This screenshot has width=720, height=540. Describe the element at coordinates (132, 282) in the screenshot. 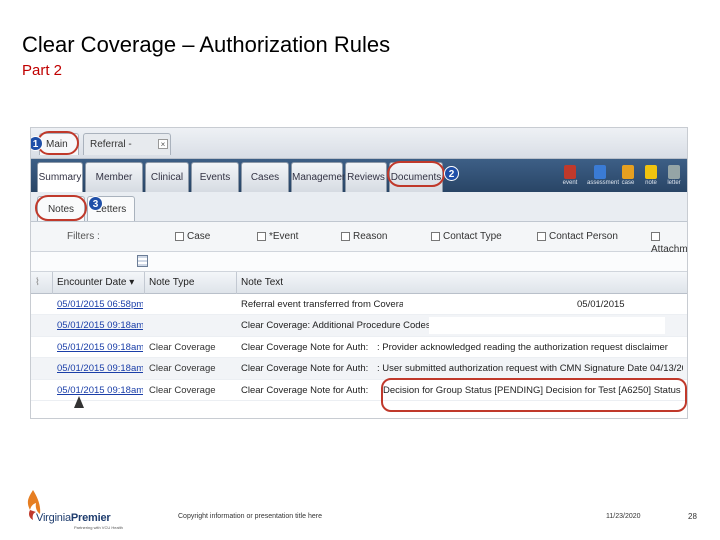

I see `sort-desc-icon: ▾` at that location.